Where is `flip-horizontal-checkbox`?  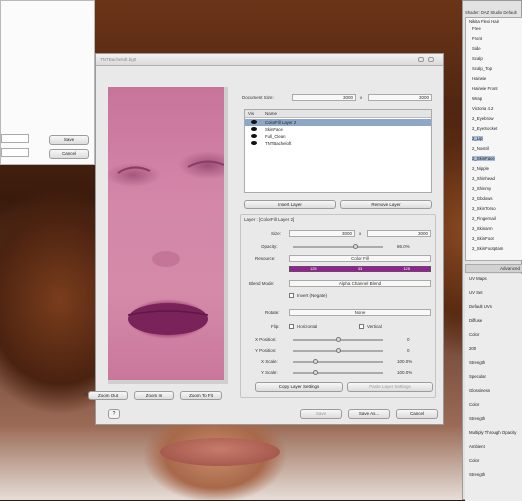 flip-horizontal-checkbox is located at coordinates (291, 326).